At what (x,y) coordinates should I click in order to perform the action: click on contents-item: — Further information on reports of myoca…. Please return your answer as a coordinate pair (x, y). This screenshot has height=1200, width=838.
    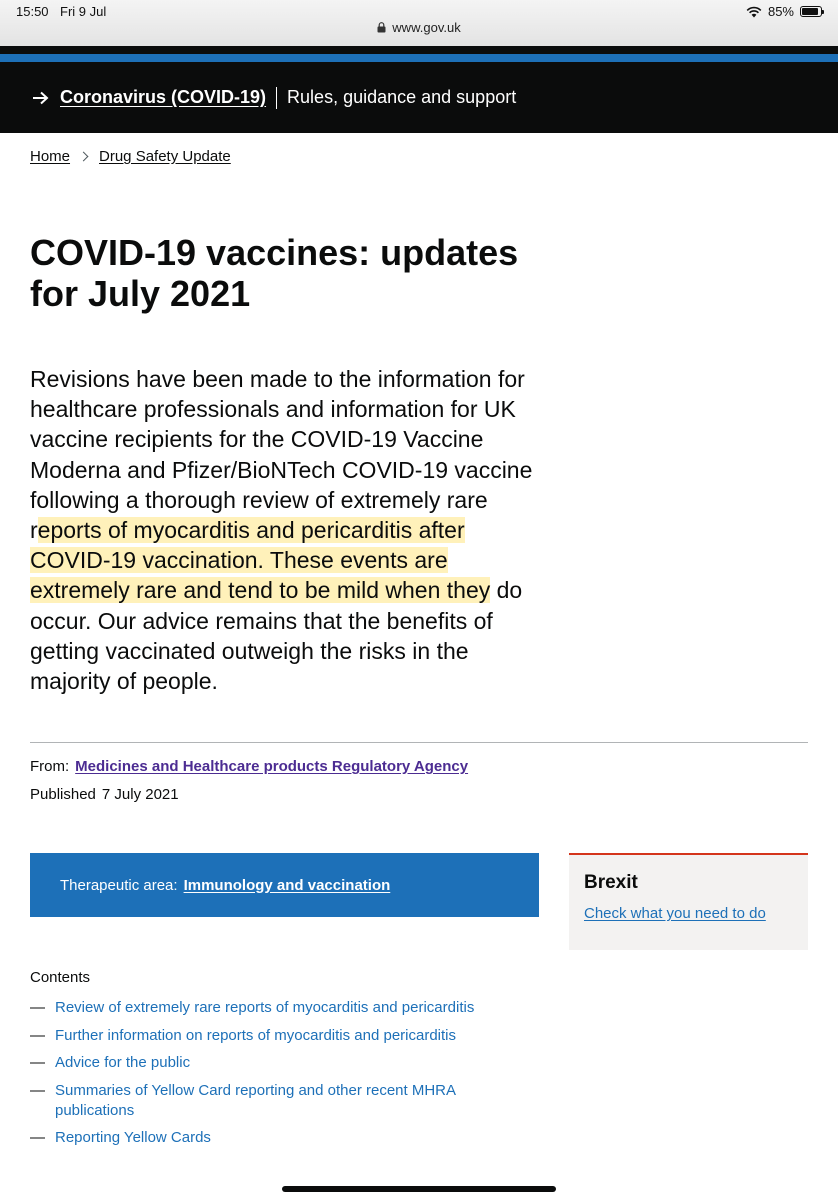
    Looking at the image, I should click on (270, 1036).